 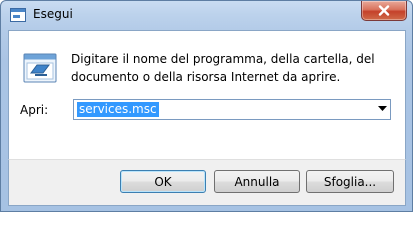 I want to click on open-combobox: services.msc, so click(x=232, y=109).